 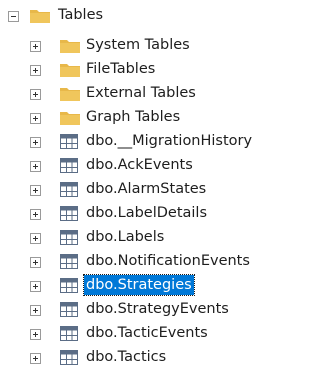 I want to click on tree-node-label: dbo.NotificationEvents, so click(x=168, y=261).